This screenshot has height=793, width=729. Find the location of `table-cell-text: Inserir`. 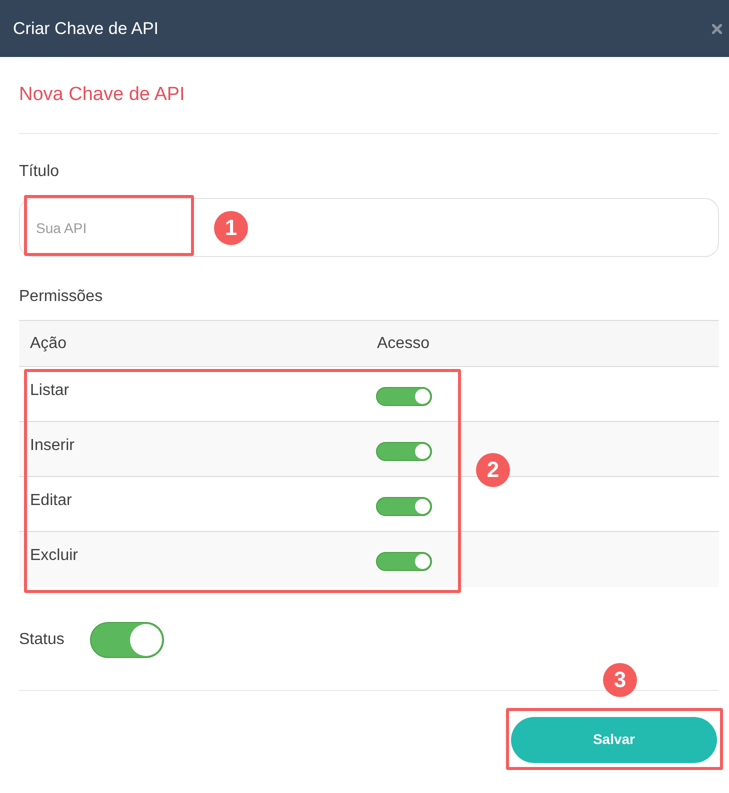

table-cell-text: Inserir is located at coordinates (52, 446).